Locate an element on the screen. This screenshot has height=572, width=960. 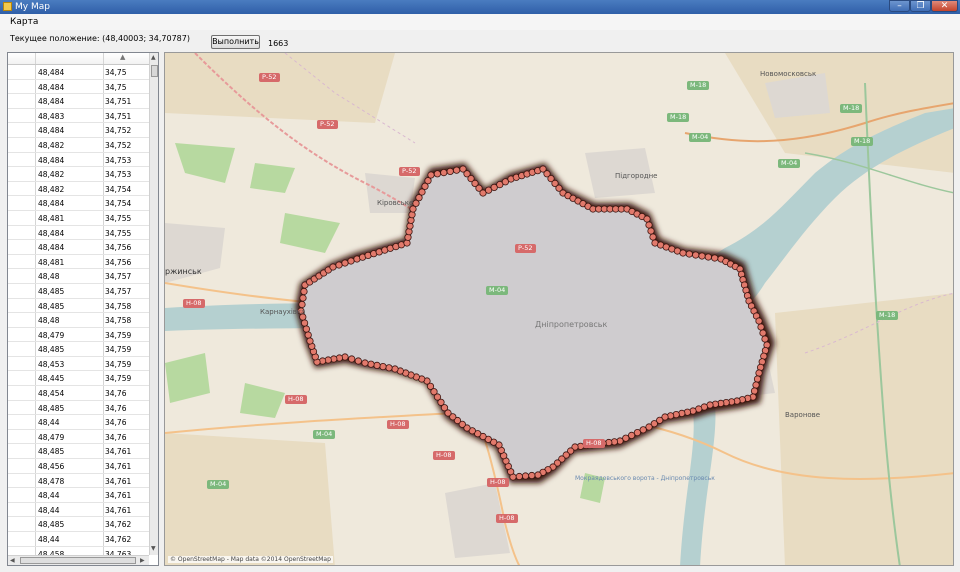
longitude-cell: 34,754 is located at coordinates (118, 189).